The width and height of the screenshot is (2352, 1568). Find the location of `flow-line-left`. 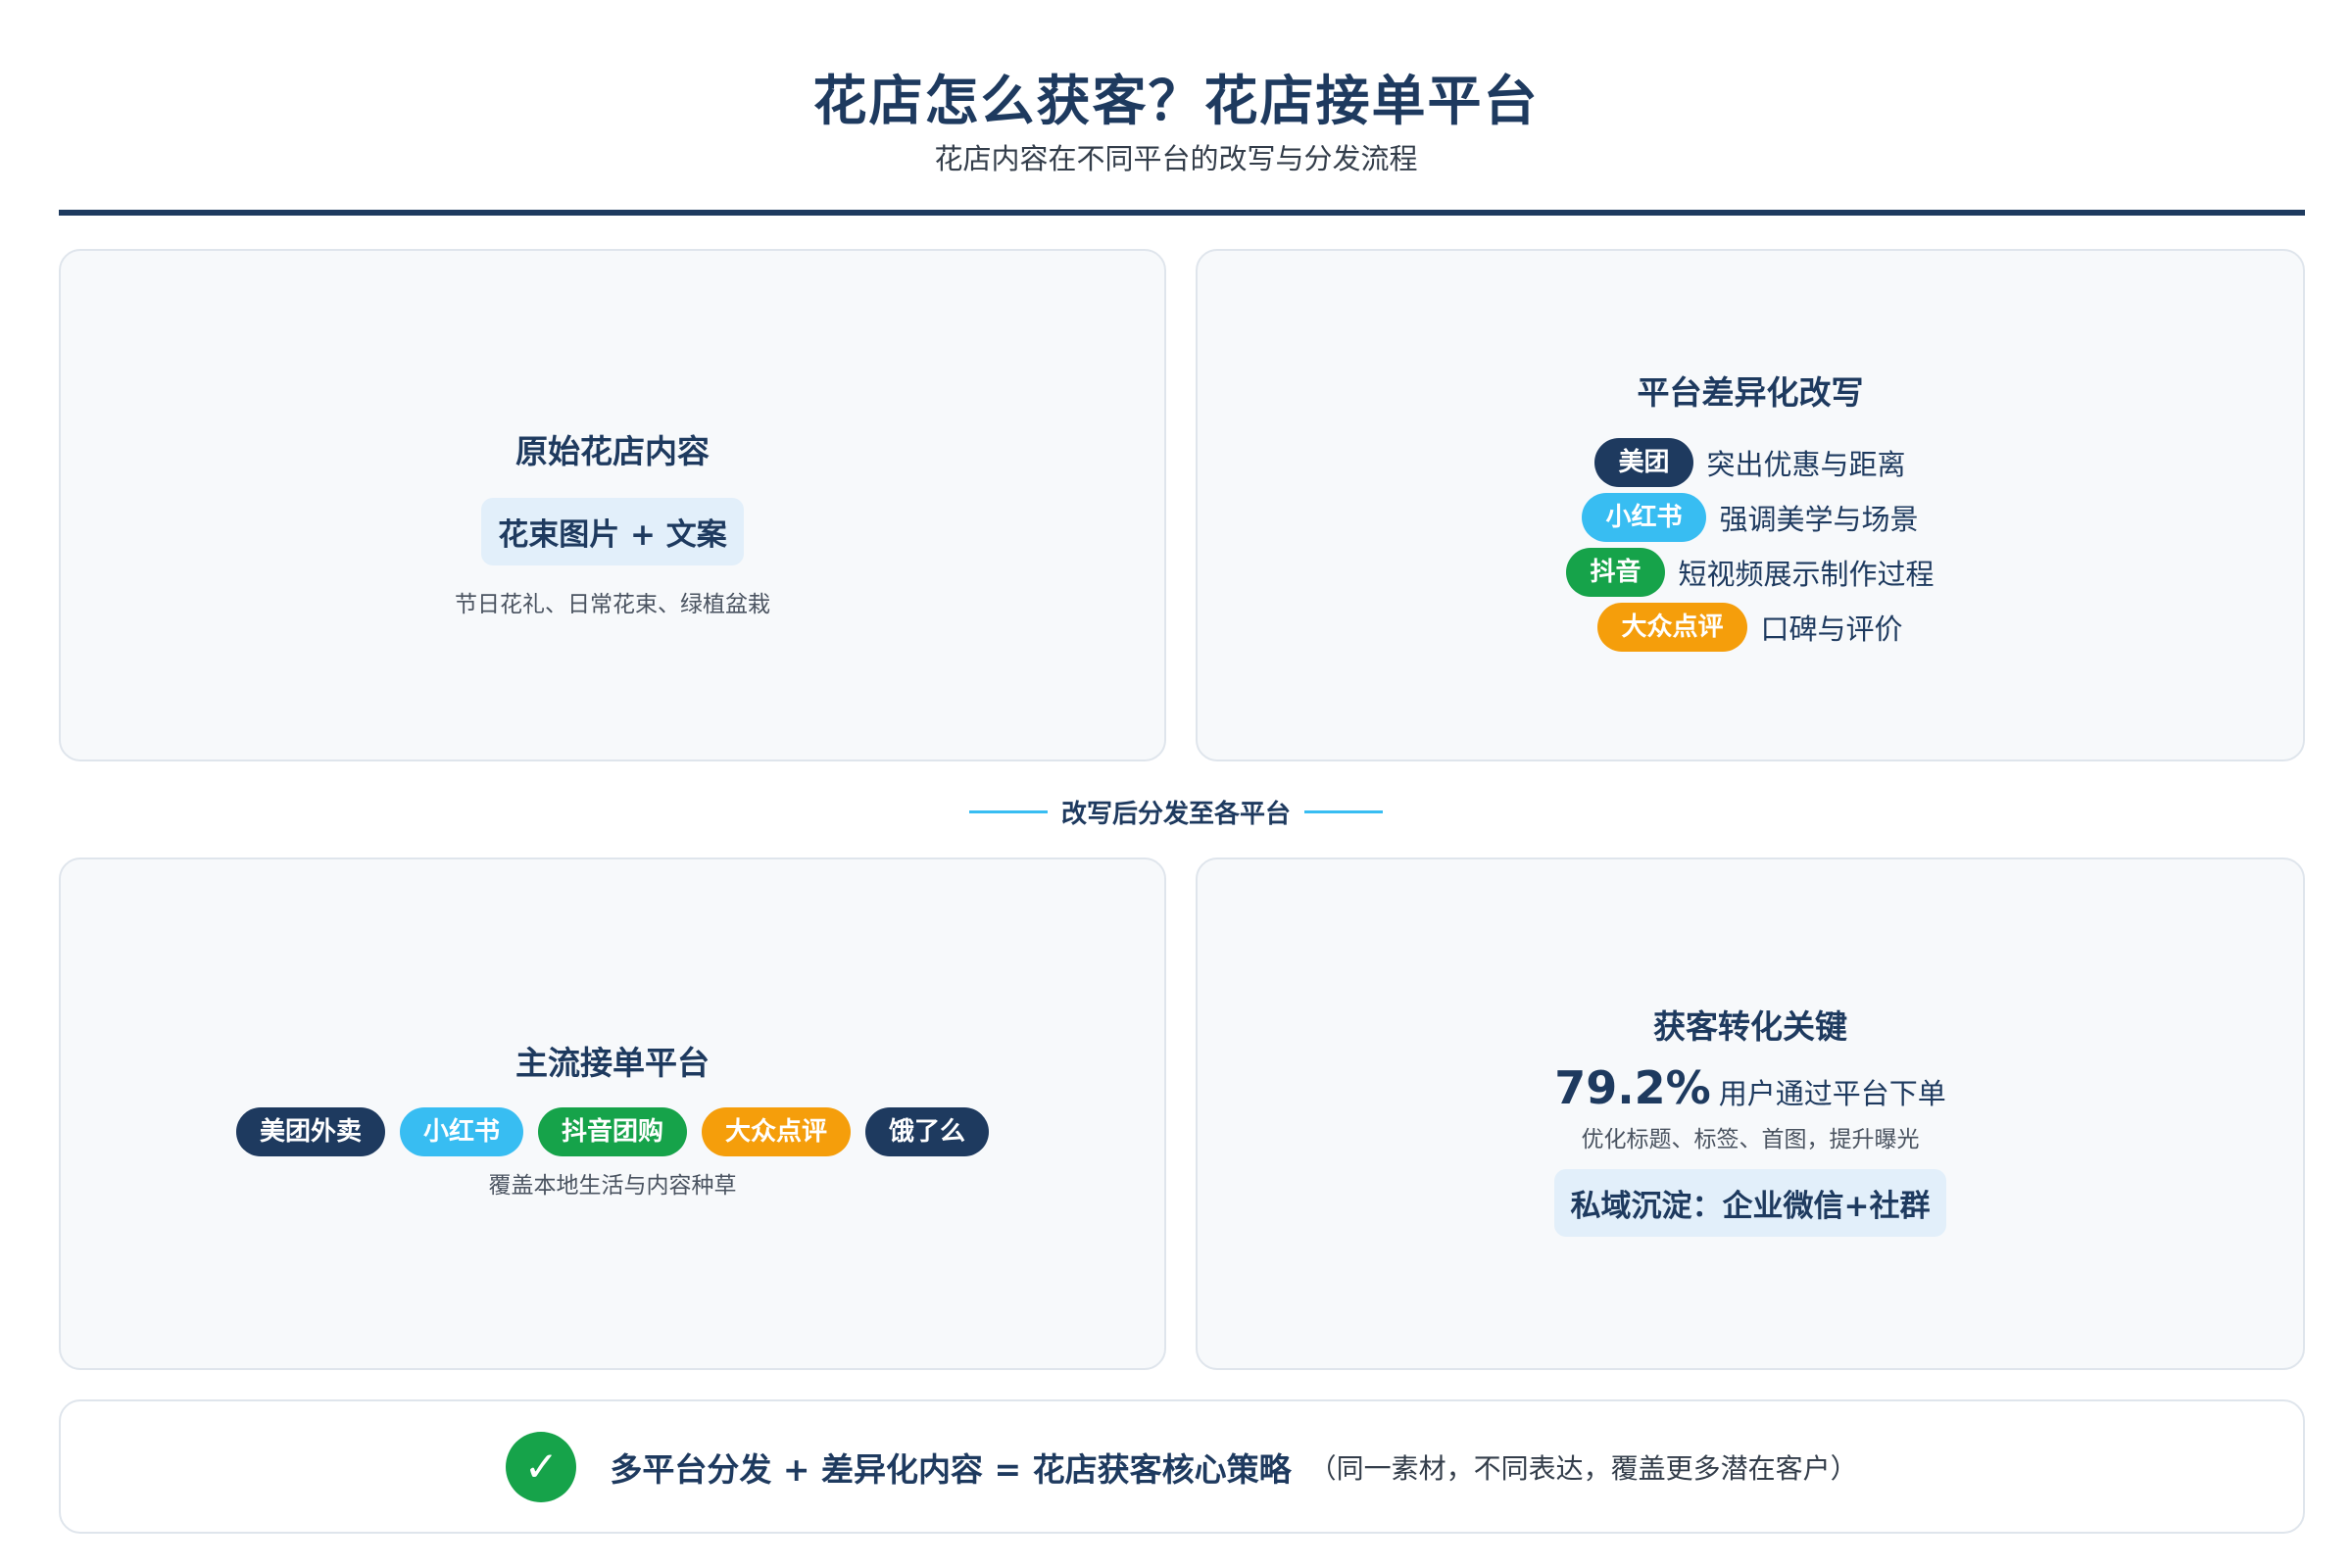

flow-line-left is located at coordinates (1008, 811).